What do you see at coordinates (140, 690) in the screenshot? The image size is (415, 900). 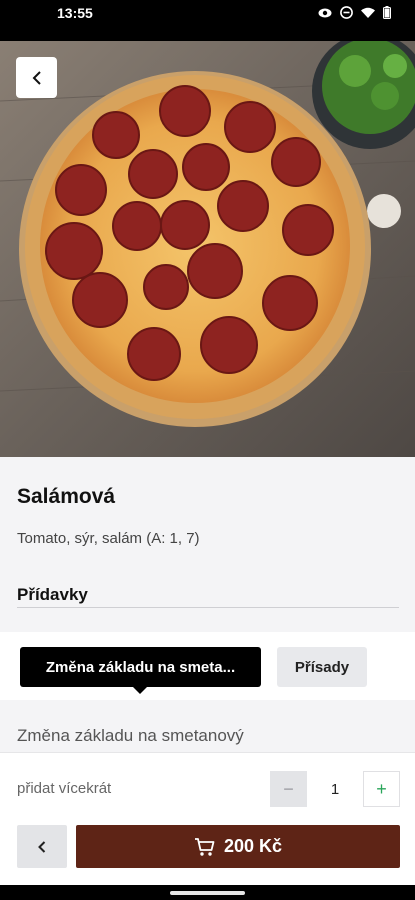 I see `tab-indicator` at bounding box center [140, 690].